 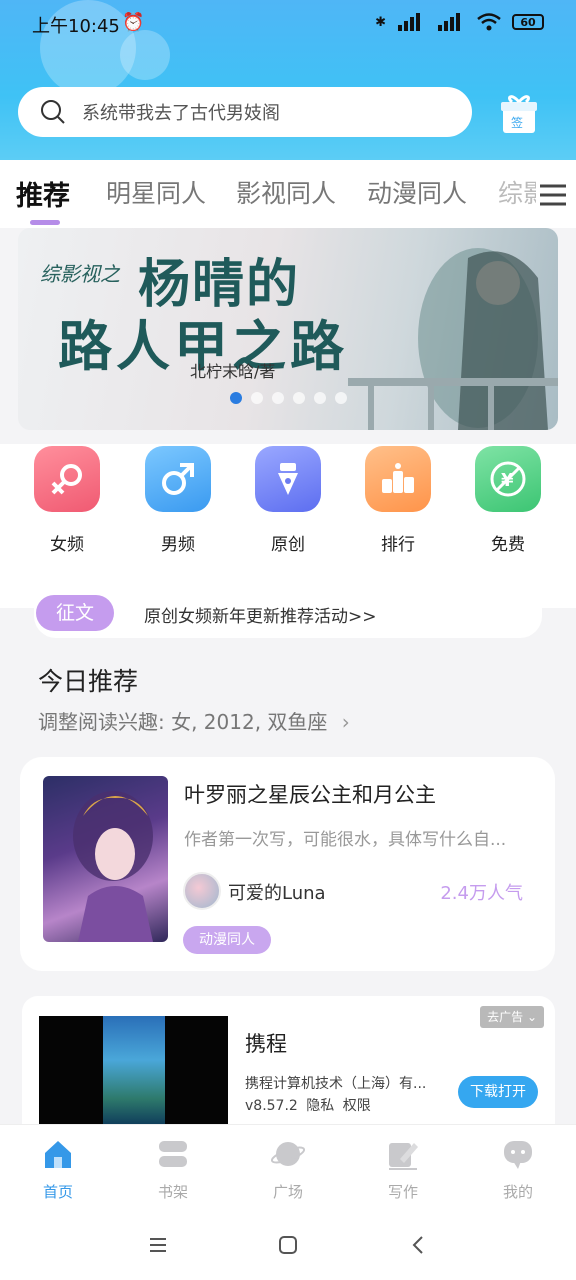 What do you see at coordinates (202, 891) in the screenshot?
I see `author-avatar` at bounding box center [202, 891].